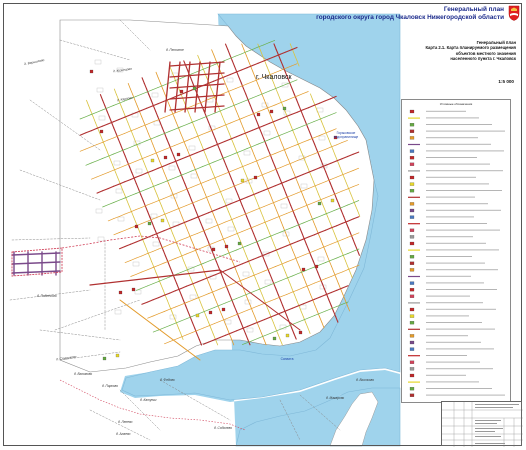  What do you see at coordinates (83, 374) in the screenshot?
I see `settlement-label: д. Вахомово` at bounding box center [83, 374].